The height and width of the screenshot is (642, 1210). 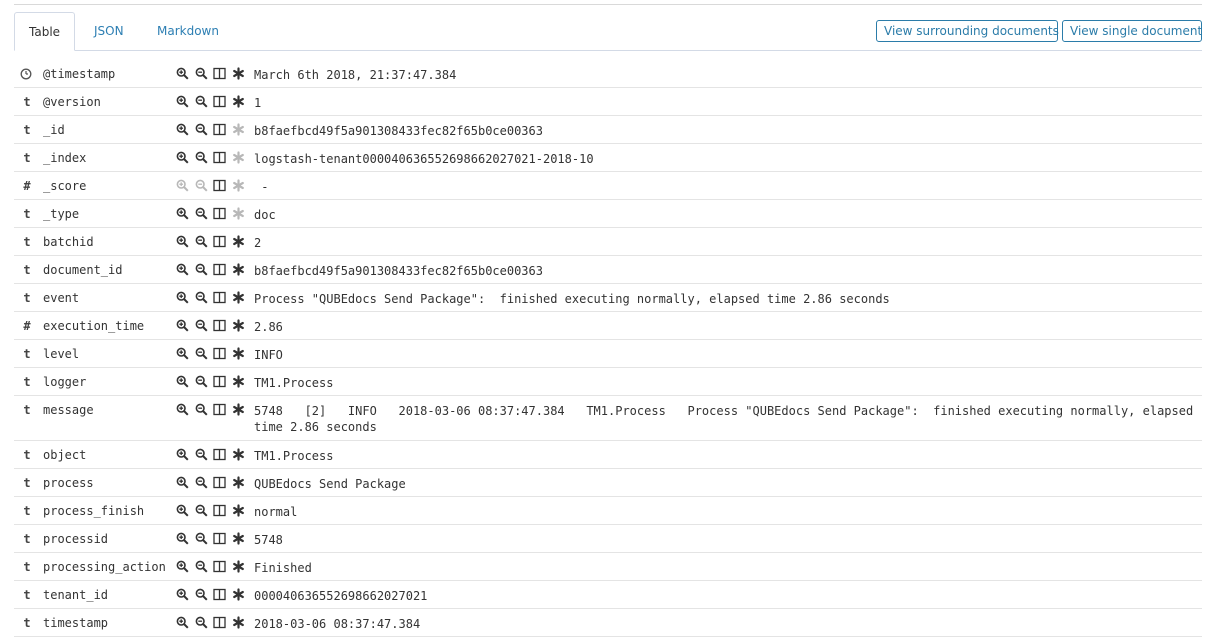 I want to click on table-row: t object TM1.Process, so click(x=608, y=455).